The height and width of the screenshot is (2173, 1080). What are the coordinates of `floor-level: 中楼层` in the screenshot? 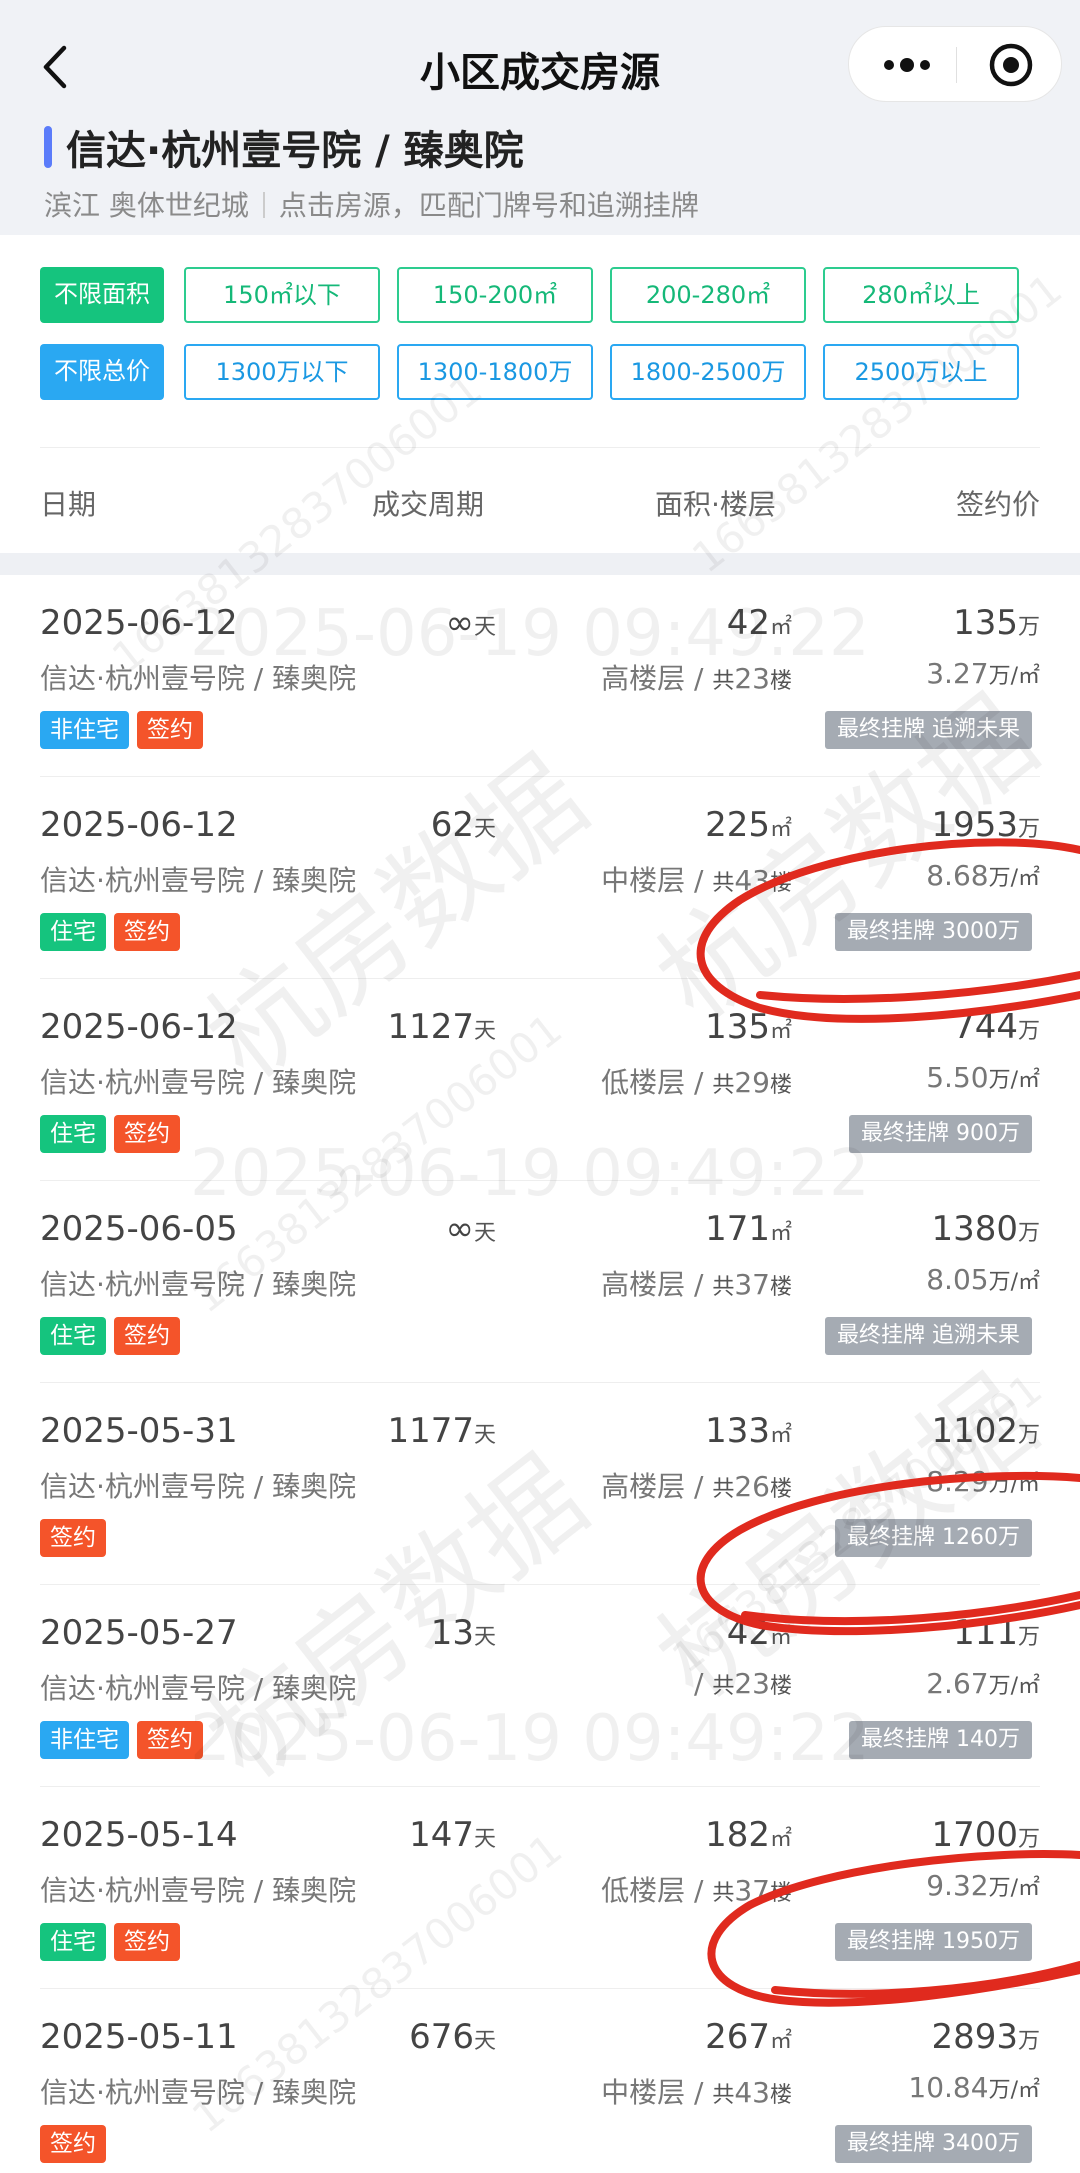 It's located at (643, 880).